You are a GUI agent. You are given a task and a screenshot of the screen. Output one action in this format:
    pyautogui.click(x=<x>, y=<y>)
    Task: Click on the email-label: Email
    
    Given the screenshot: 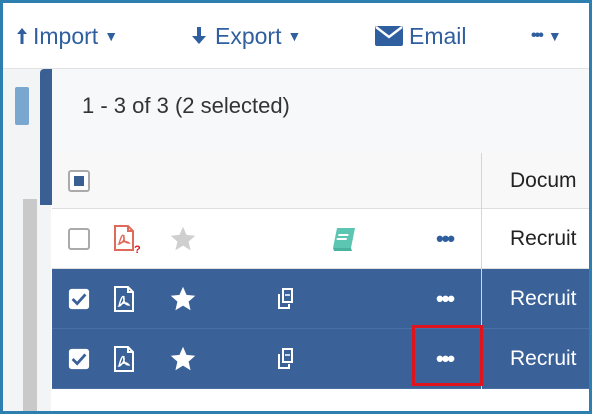 What is the action you would take?
    pyautogui.click(x=438, y=35)
    